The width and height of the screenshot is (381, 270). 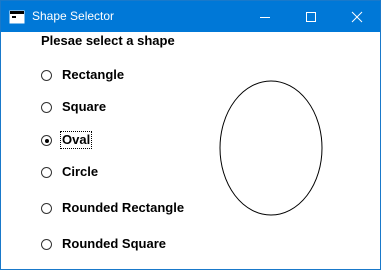 I want to click on radio-rounded-square: Rounded Square, so click(x=131, y=245).